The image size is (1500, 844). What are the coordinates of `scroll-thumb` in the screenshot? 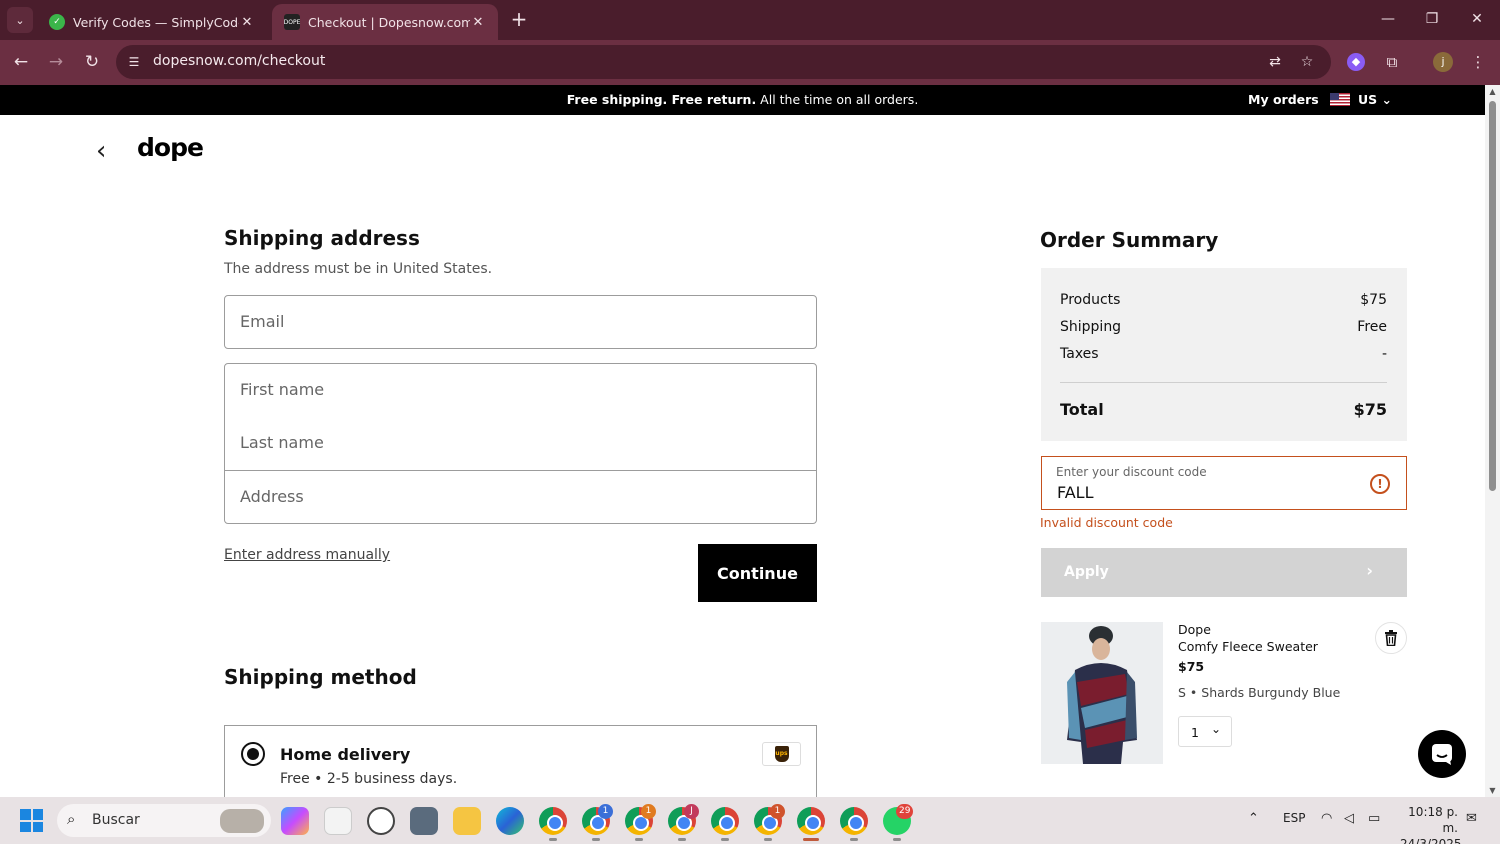 It's located at (1492, 296).